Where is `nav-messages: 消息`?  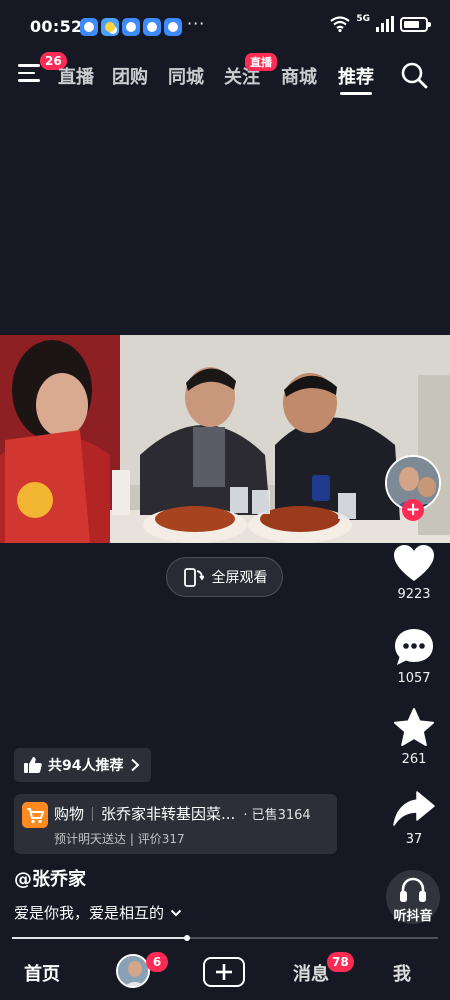 nav-messages: 消息 is located at coordinates (311, 973).